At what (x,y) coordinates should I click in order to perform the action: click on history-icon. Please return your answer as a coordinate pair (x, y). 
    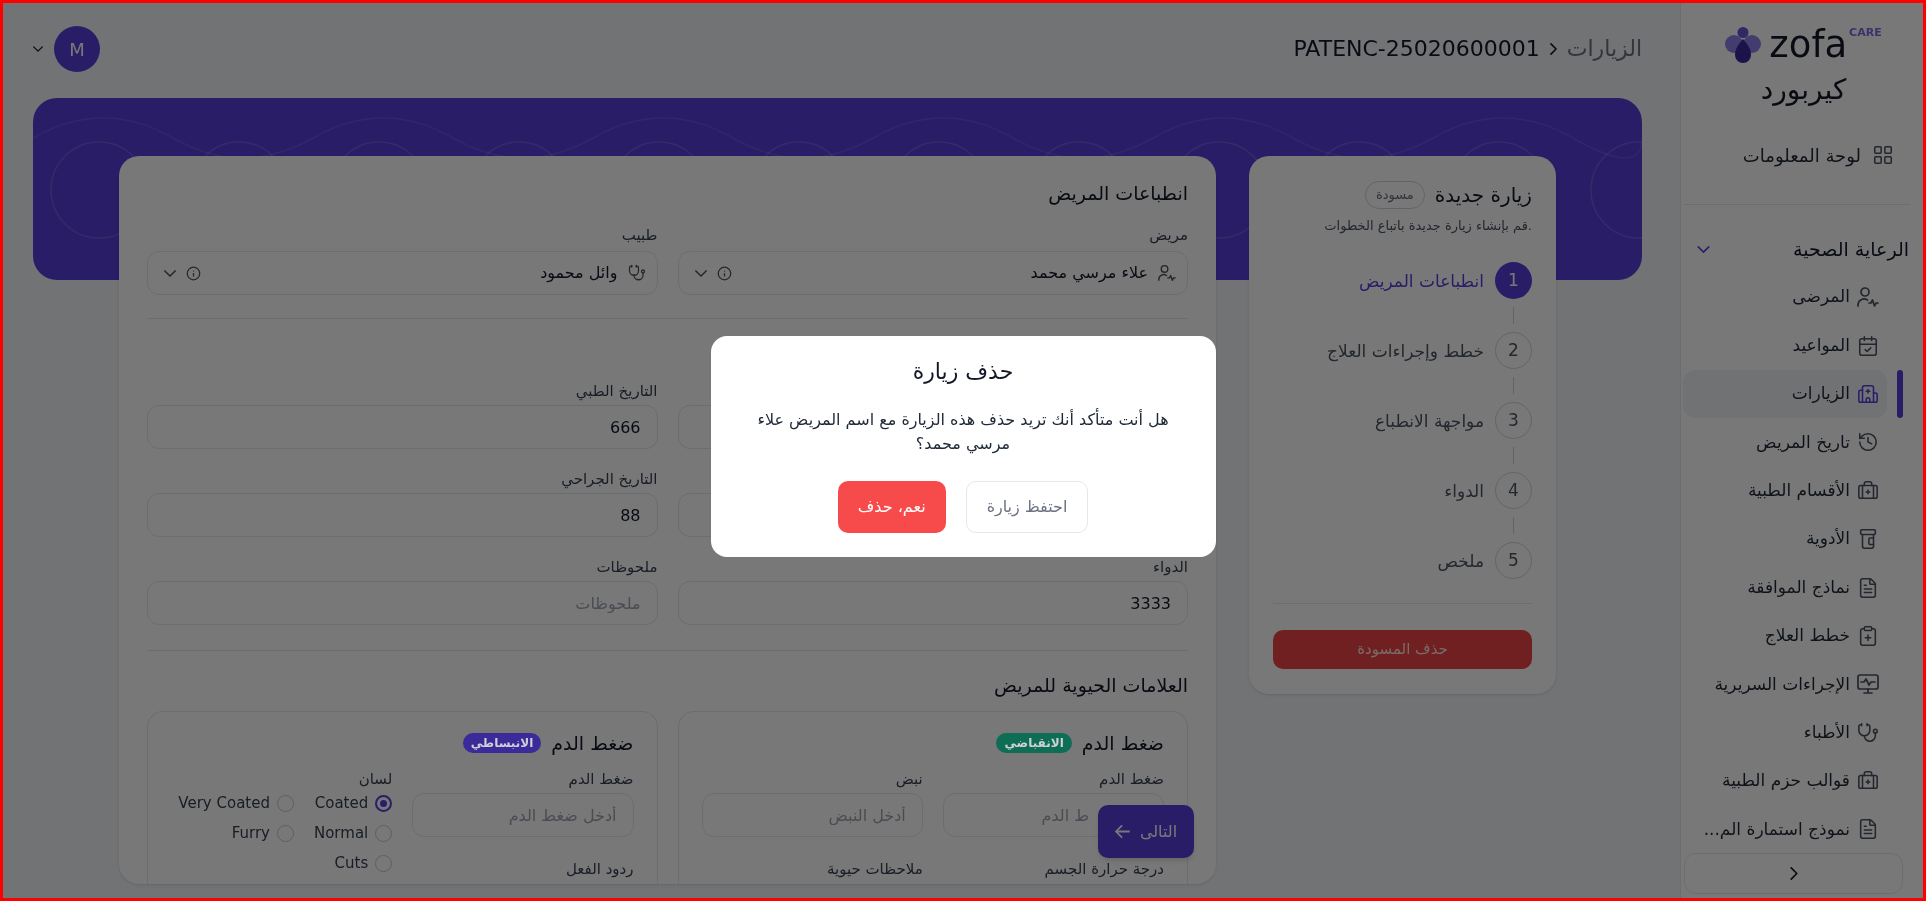
    Looking at the image, I should click on (1868, 442).